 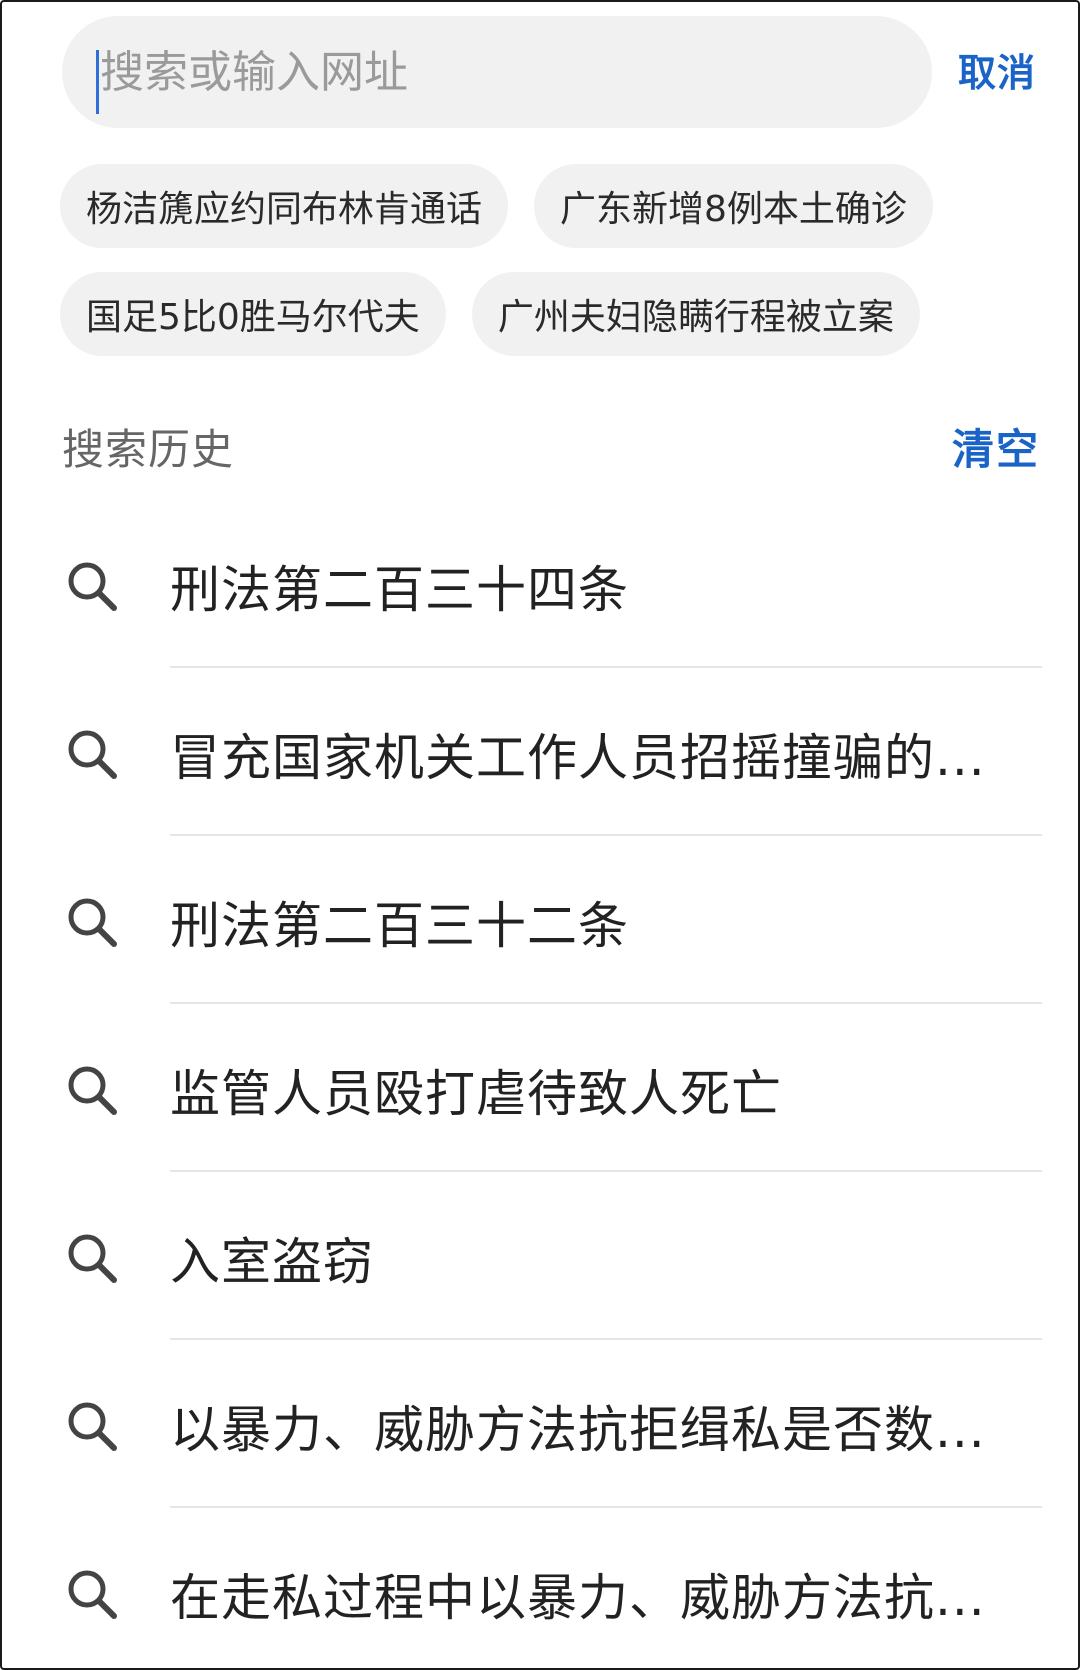 I want to click on history-header: 搜索历史 清空, so click(x=551, y=446).